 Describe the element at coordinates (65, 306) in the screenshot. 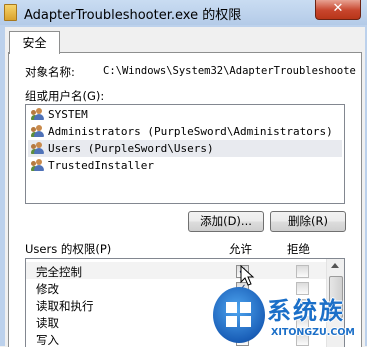

I see `permission-name: 读取和执行` at that location.